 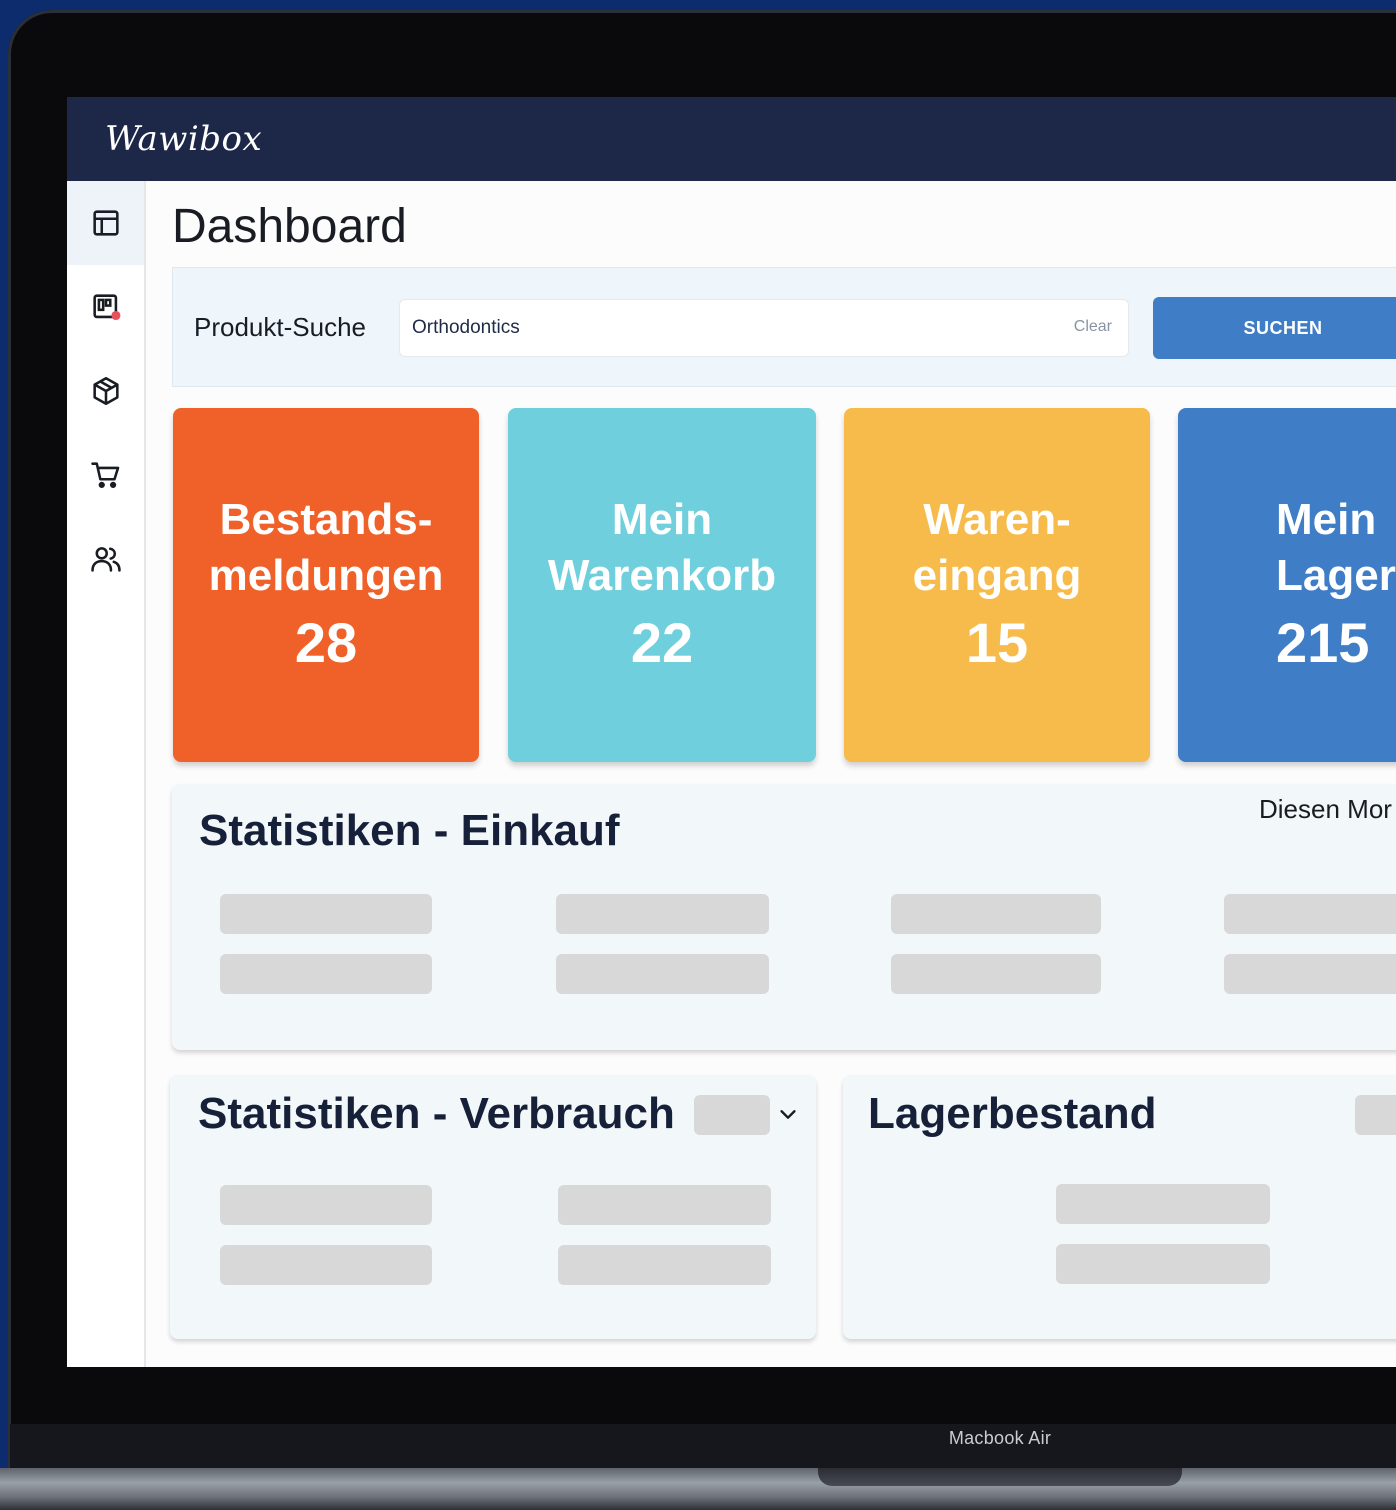 I want to click on lagerbestand-panel: Lagerbestand, so click(x=1119, y=1207).